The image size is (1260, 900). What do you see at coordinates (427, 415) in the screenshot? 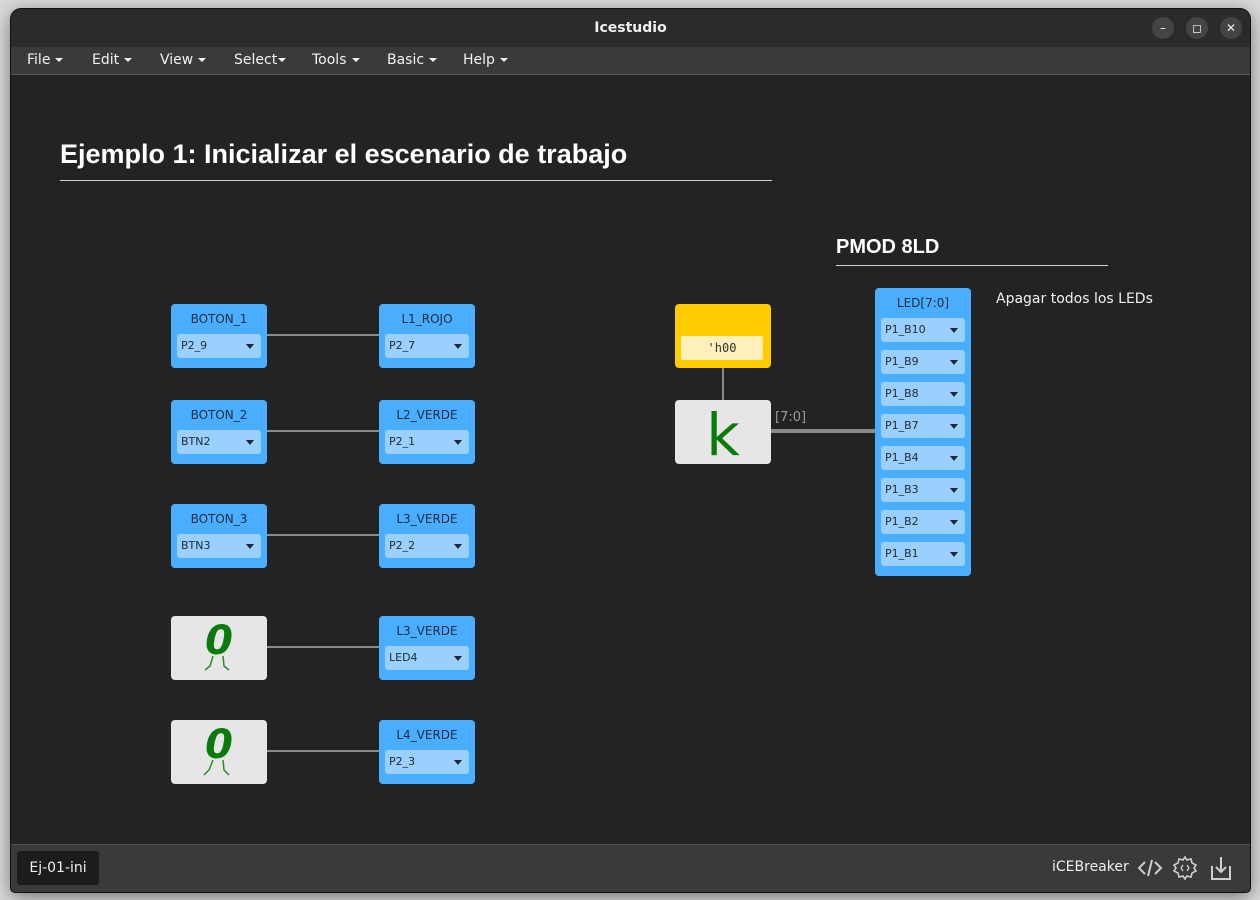
I see `block-label: L2_VERDE` at bounding box center [427, 415].